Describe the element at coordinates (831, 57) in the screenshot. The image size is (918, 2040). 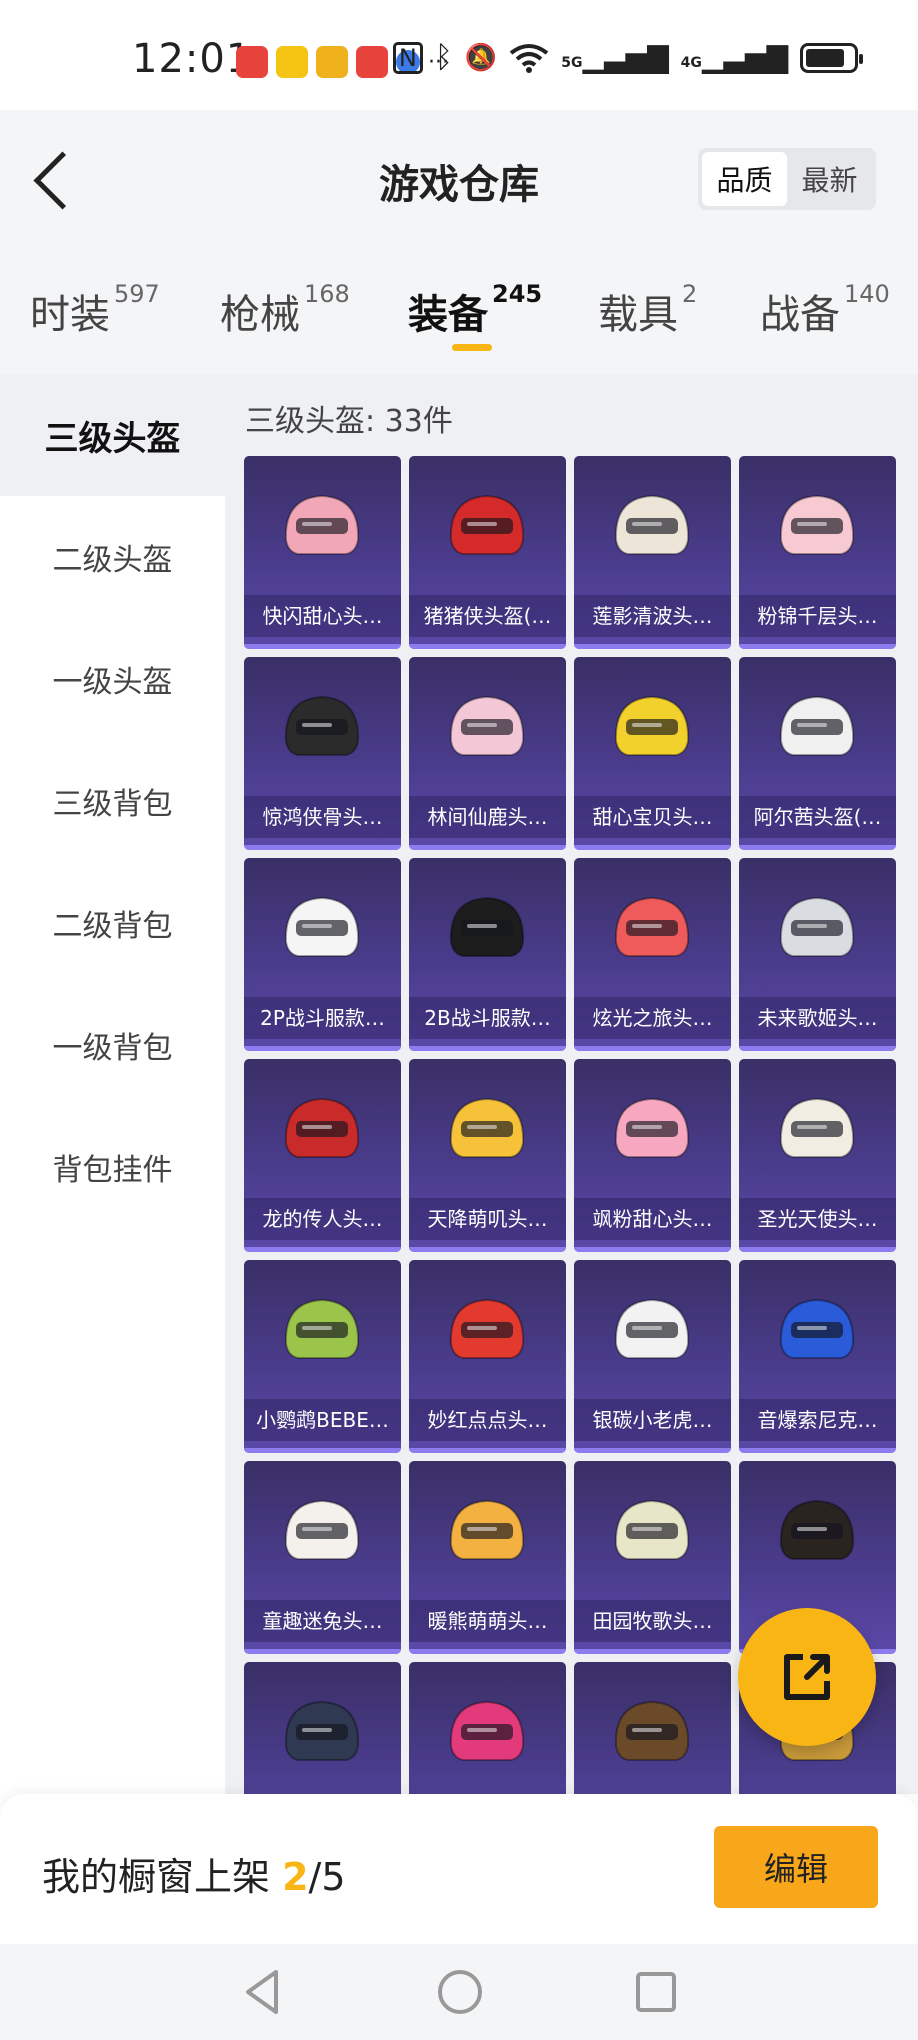
I see `battery-icon` at that location.